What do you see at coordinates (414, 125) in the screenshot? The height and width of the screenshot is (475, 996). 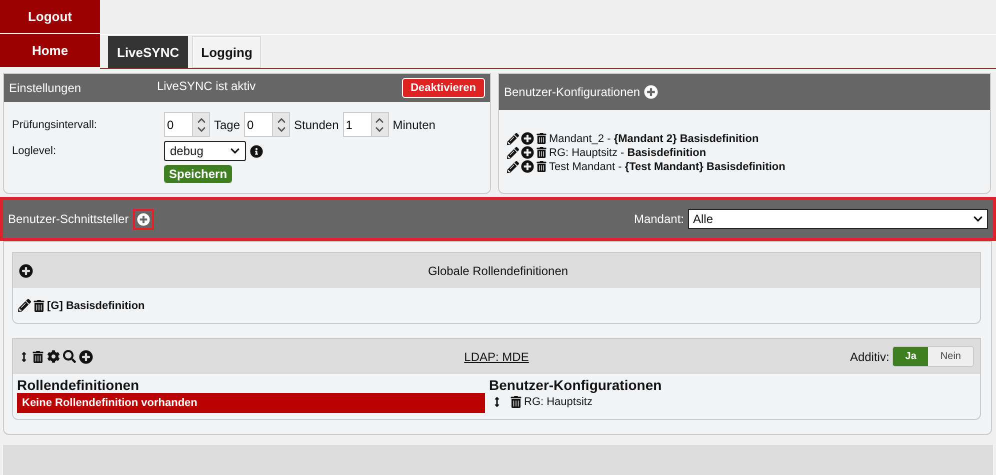 I see `unit-label: Minuten` at bounding box center [414, 125].